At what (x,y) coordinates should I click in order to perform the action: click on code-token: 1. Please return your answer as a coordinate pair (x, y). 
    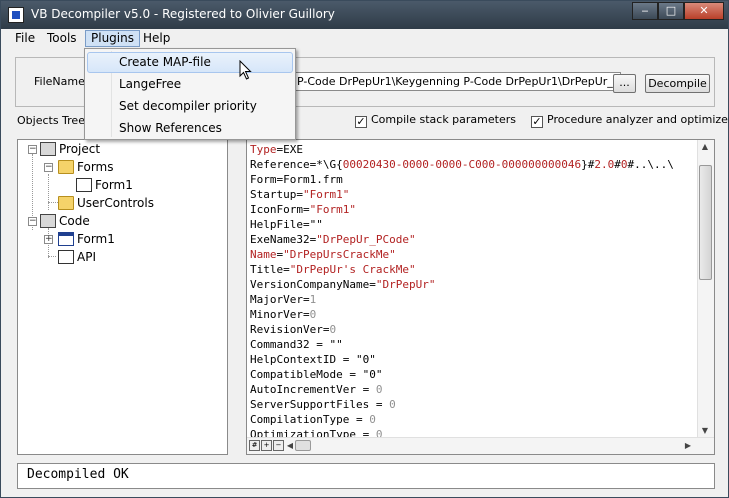
    Looking at the image, I should click on (313, 299).